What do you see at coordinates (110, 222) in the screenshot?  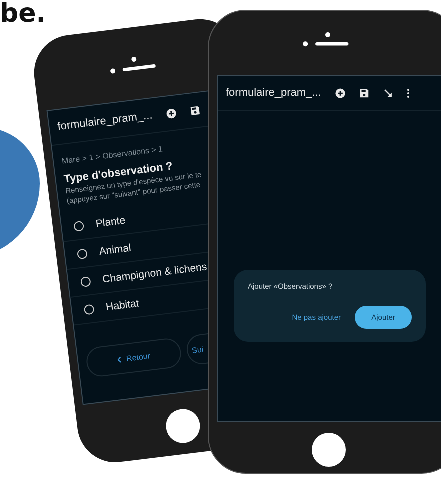 I see `option-label: Plante` at bounding box center [110, 222].